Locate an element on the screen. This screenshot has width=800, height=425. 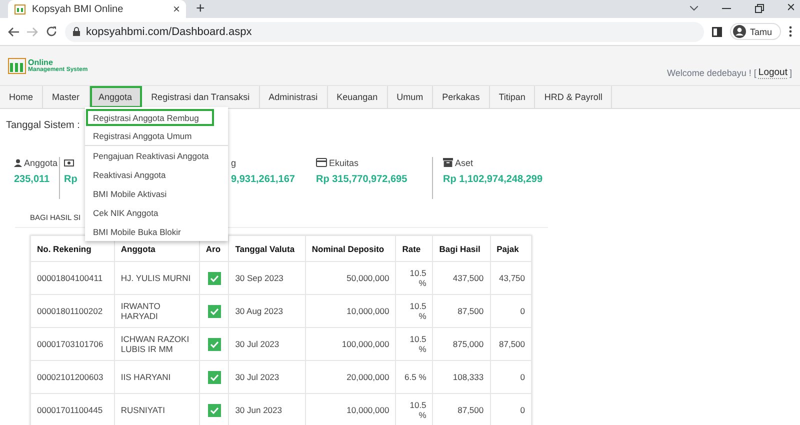
system-date-label: Tanggal Sistem : is located at coordinates (43, 125).